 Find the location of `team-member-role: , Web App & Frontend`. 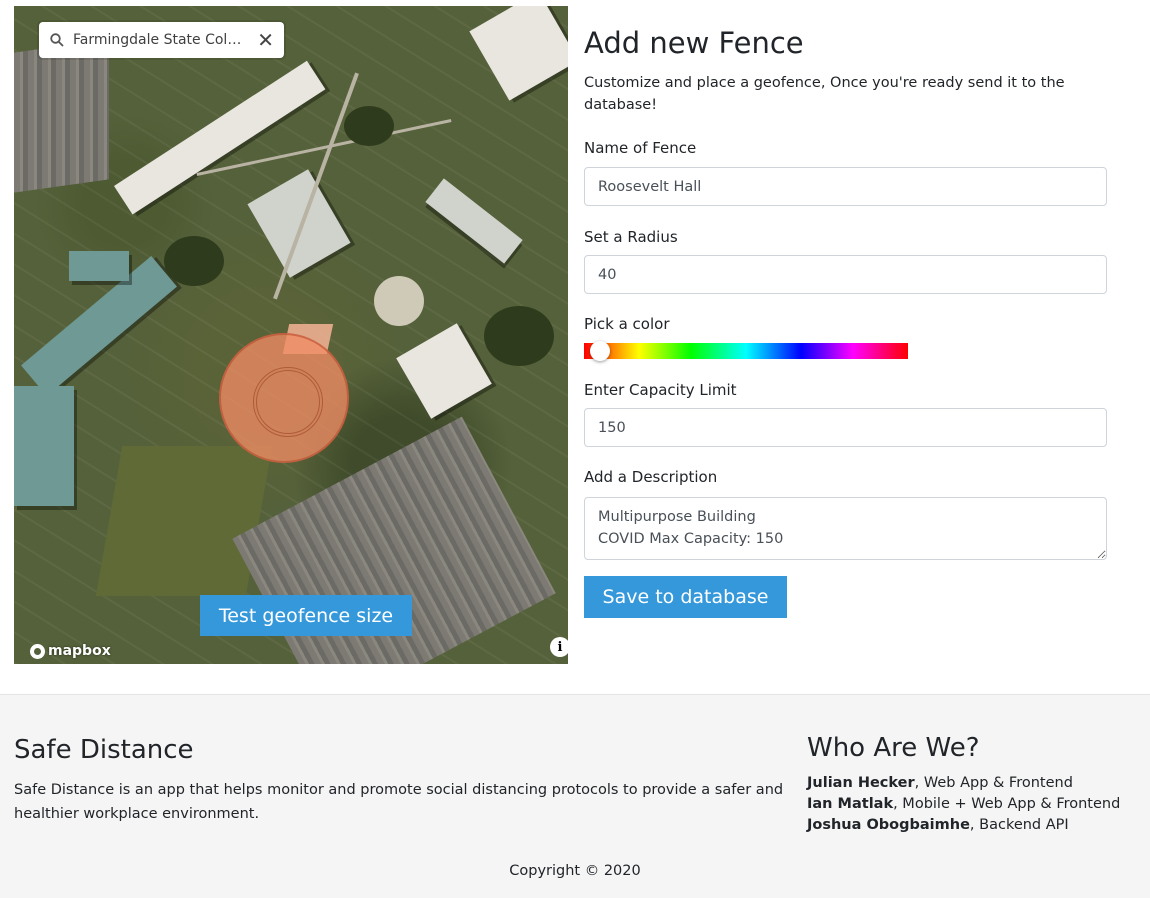

team-member-role: , Web App & Frontend is located at coordinates (993, 783).